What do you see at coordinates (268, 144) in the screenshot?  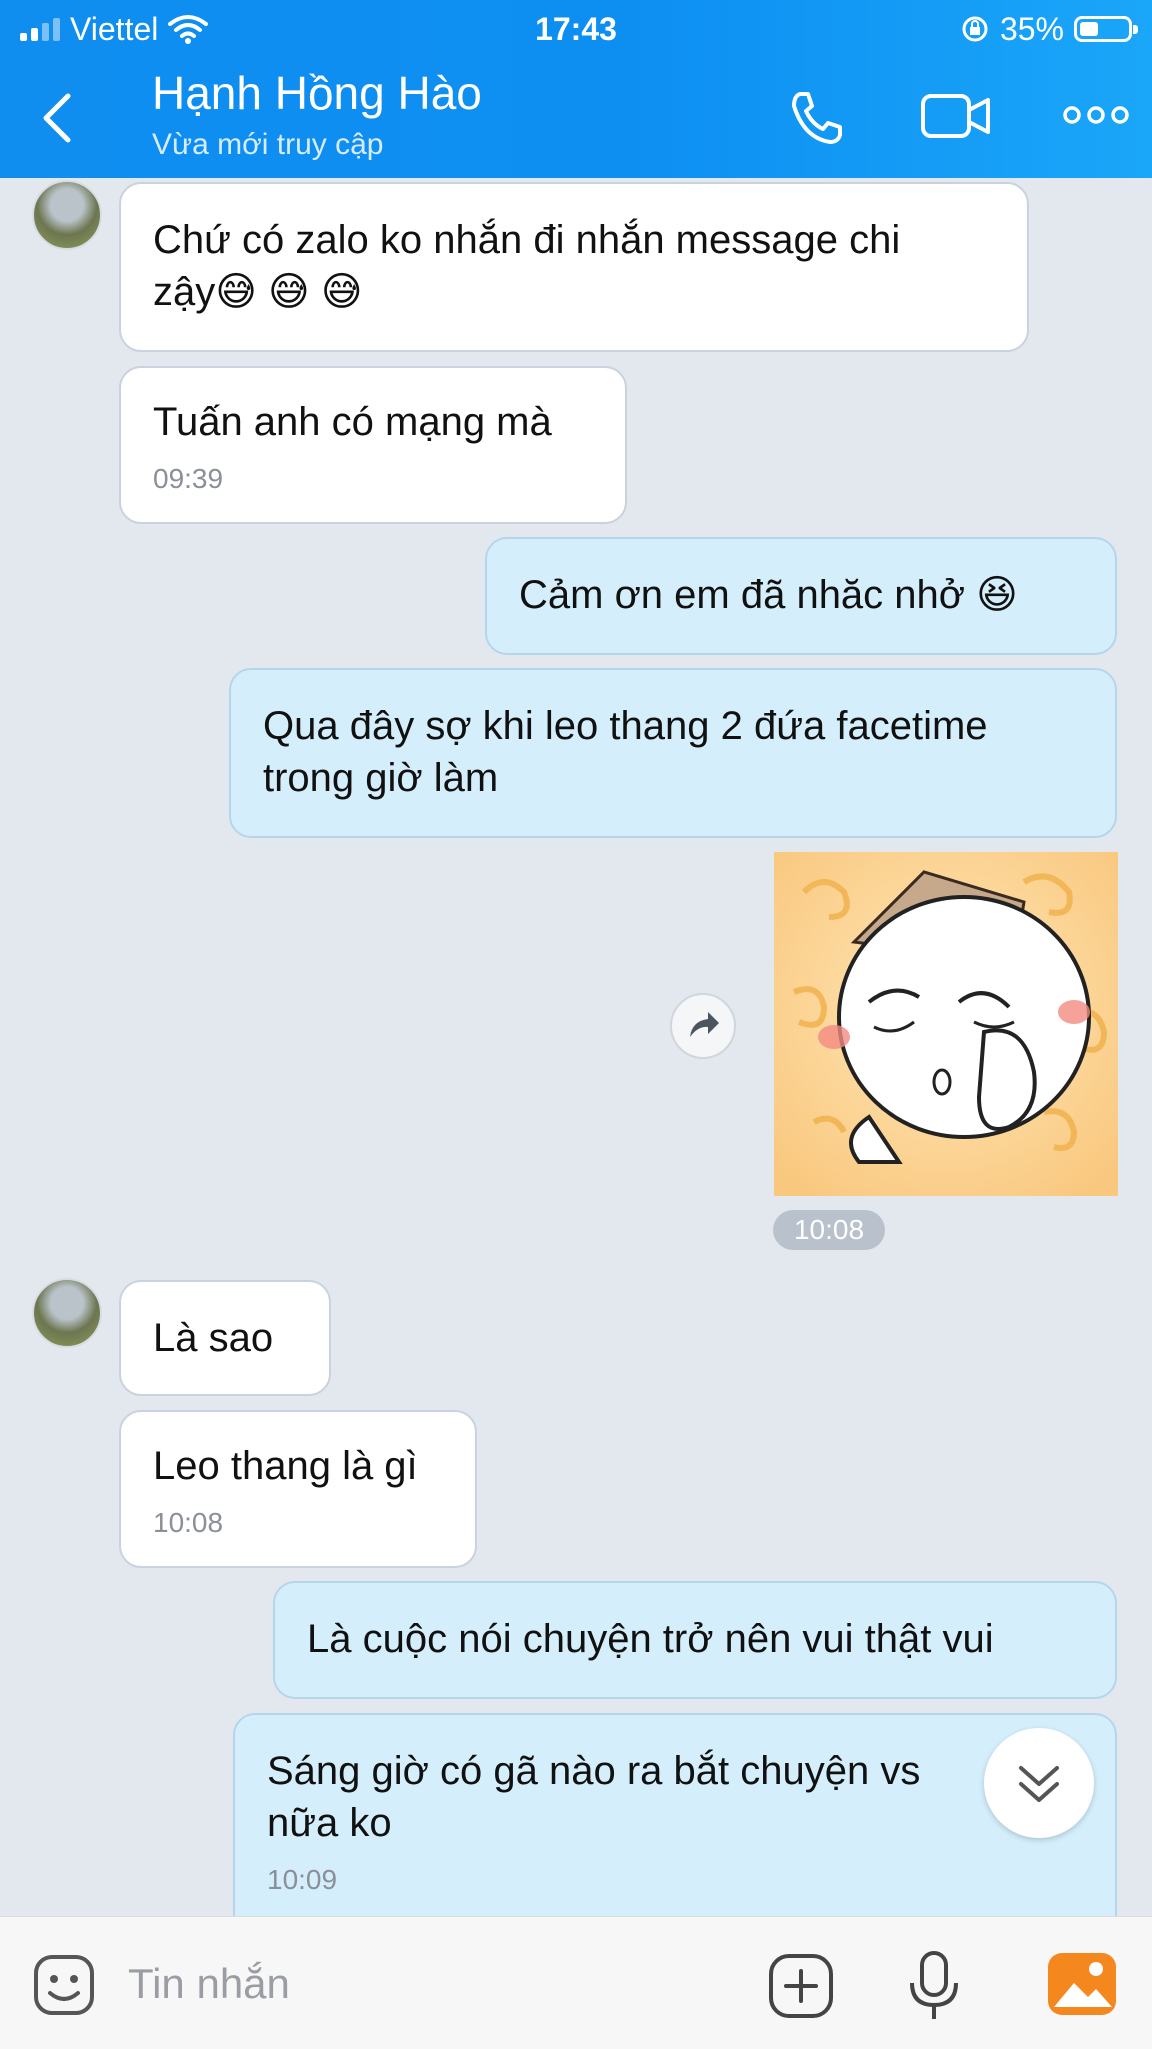 I see `contact-status: Vừa mới truy cập` at bounding box center [268, 144].